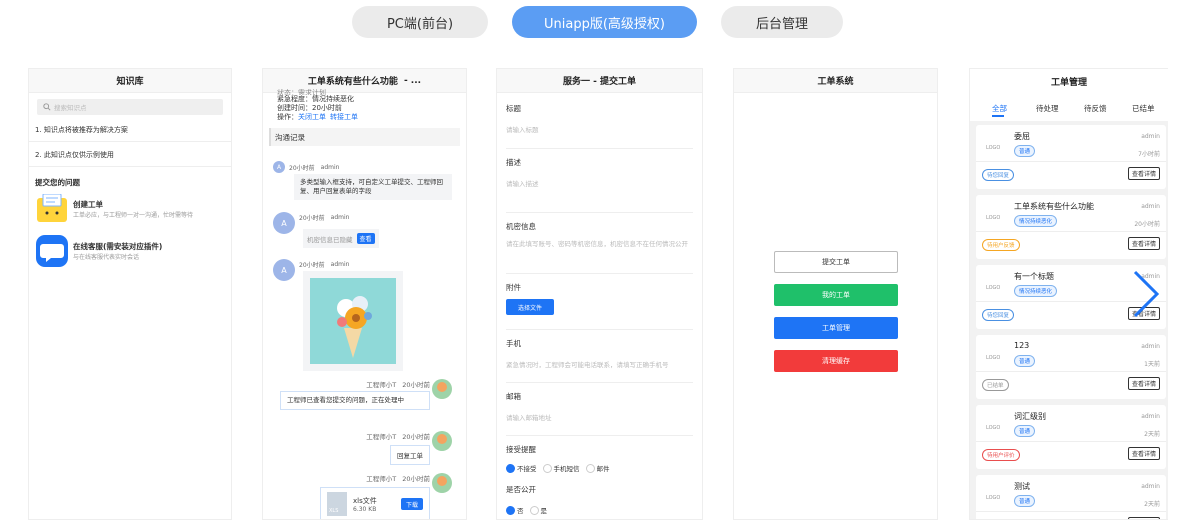 Image resolution: width=1194 pixels, height=529 pixels. I want to click on manage-tab-feedback: 待反馈, so click(1095, 108).